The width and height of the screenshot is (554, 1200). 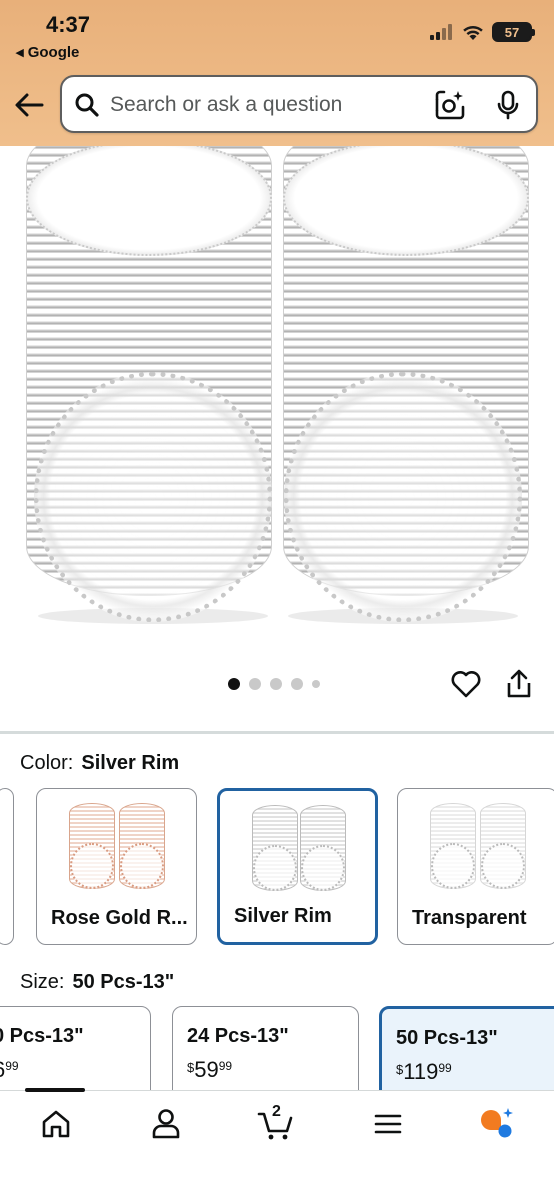 I want to click on image-carousel-dots, so click(x=274, y=684).